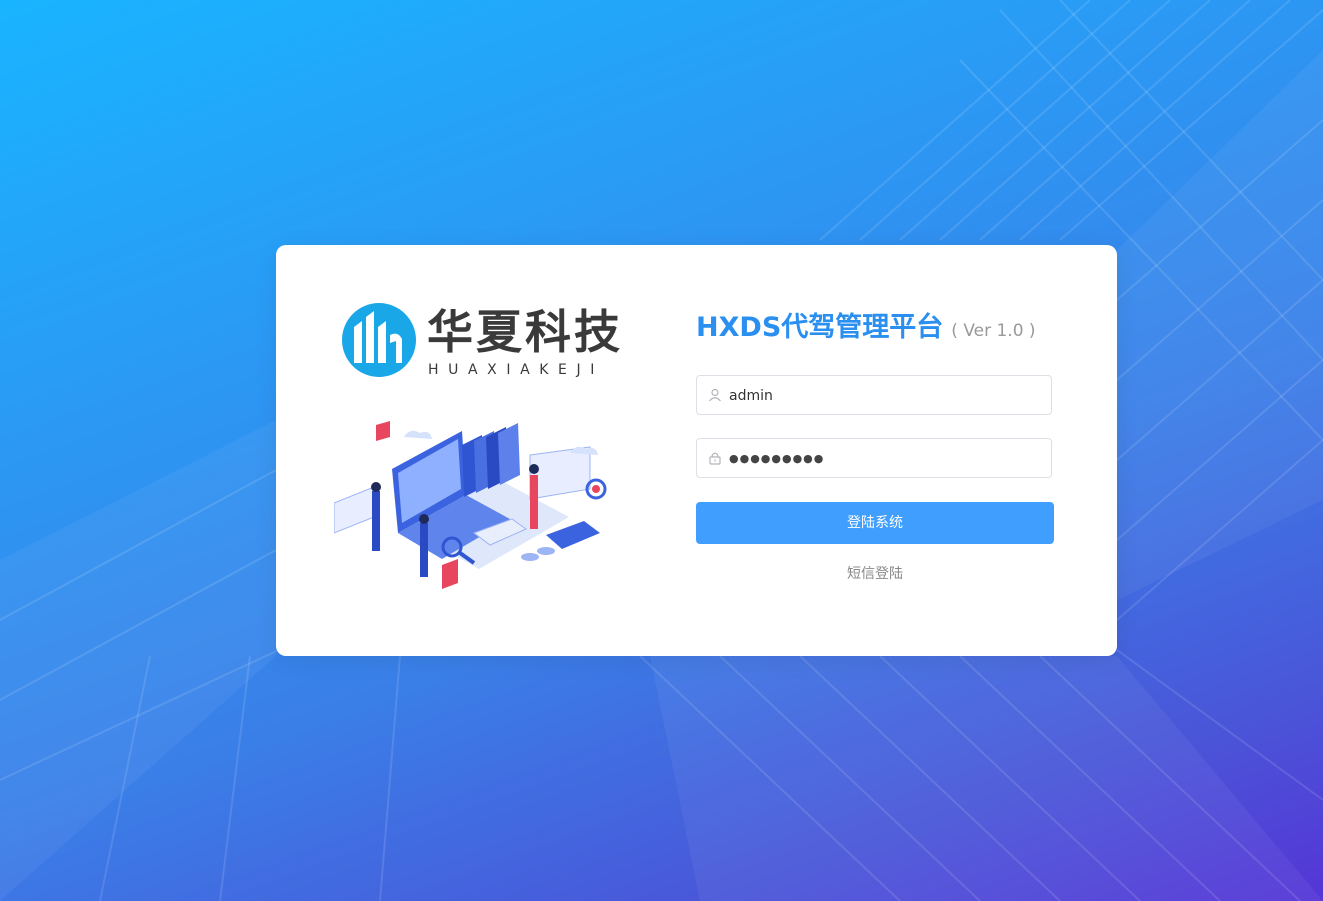 The height and width of the screenshot is (901, 1323). Describe the element at coordinates (516, 370) in the screenshot. I see `brand-name-en: HUAXIAKEJI` at that location.